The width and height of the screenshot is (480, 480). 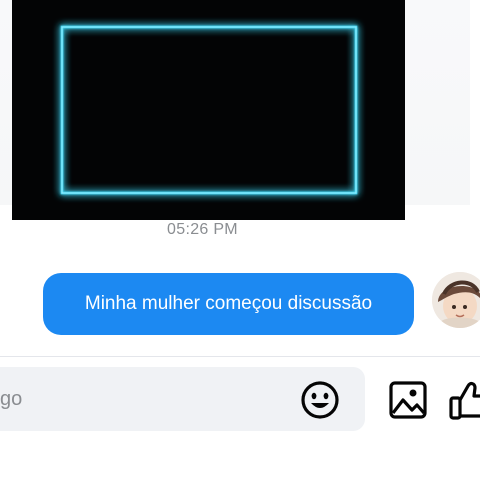 I want to click on avatar-icon, so click(x=456, y=300).